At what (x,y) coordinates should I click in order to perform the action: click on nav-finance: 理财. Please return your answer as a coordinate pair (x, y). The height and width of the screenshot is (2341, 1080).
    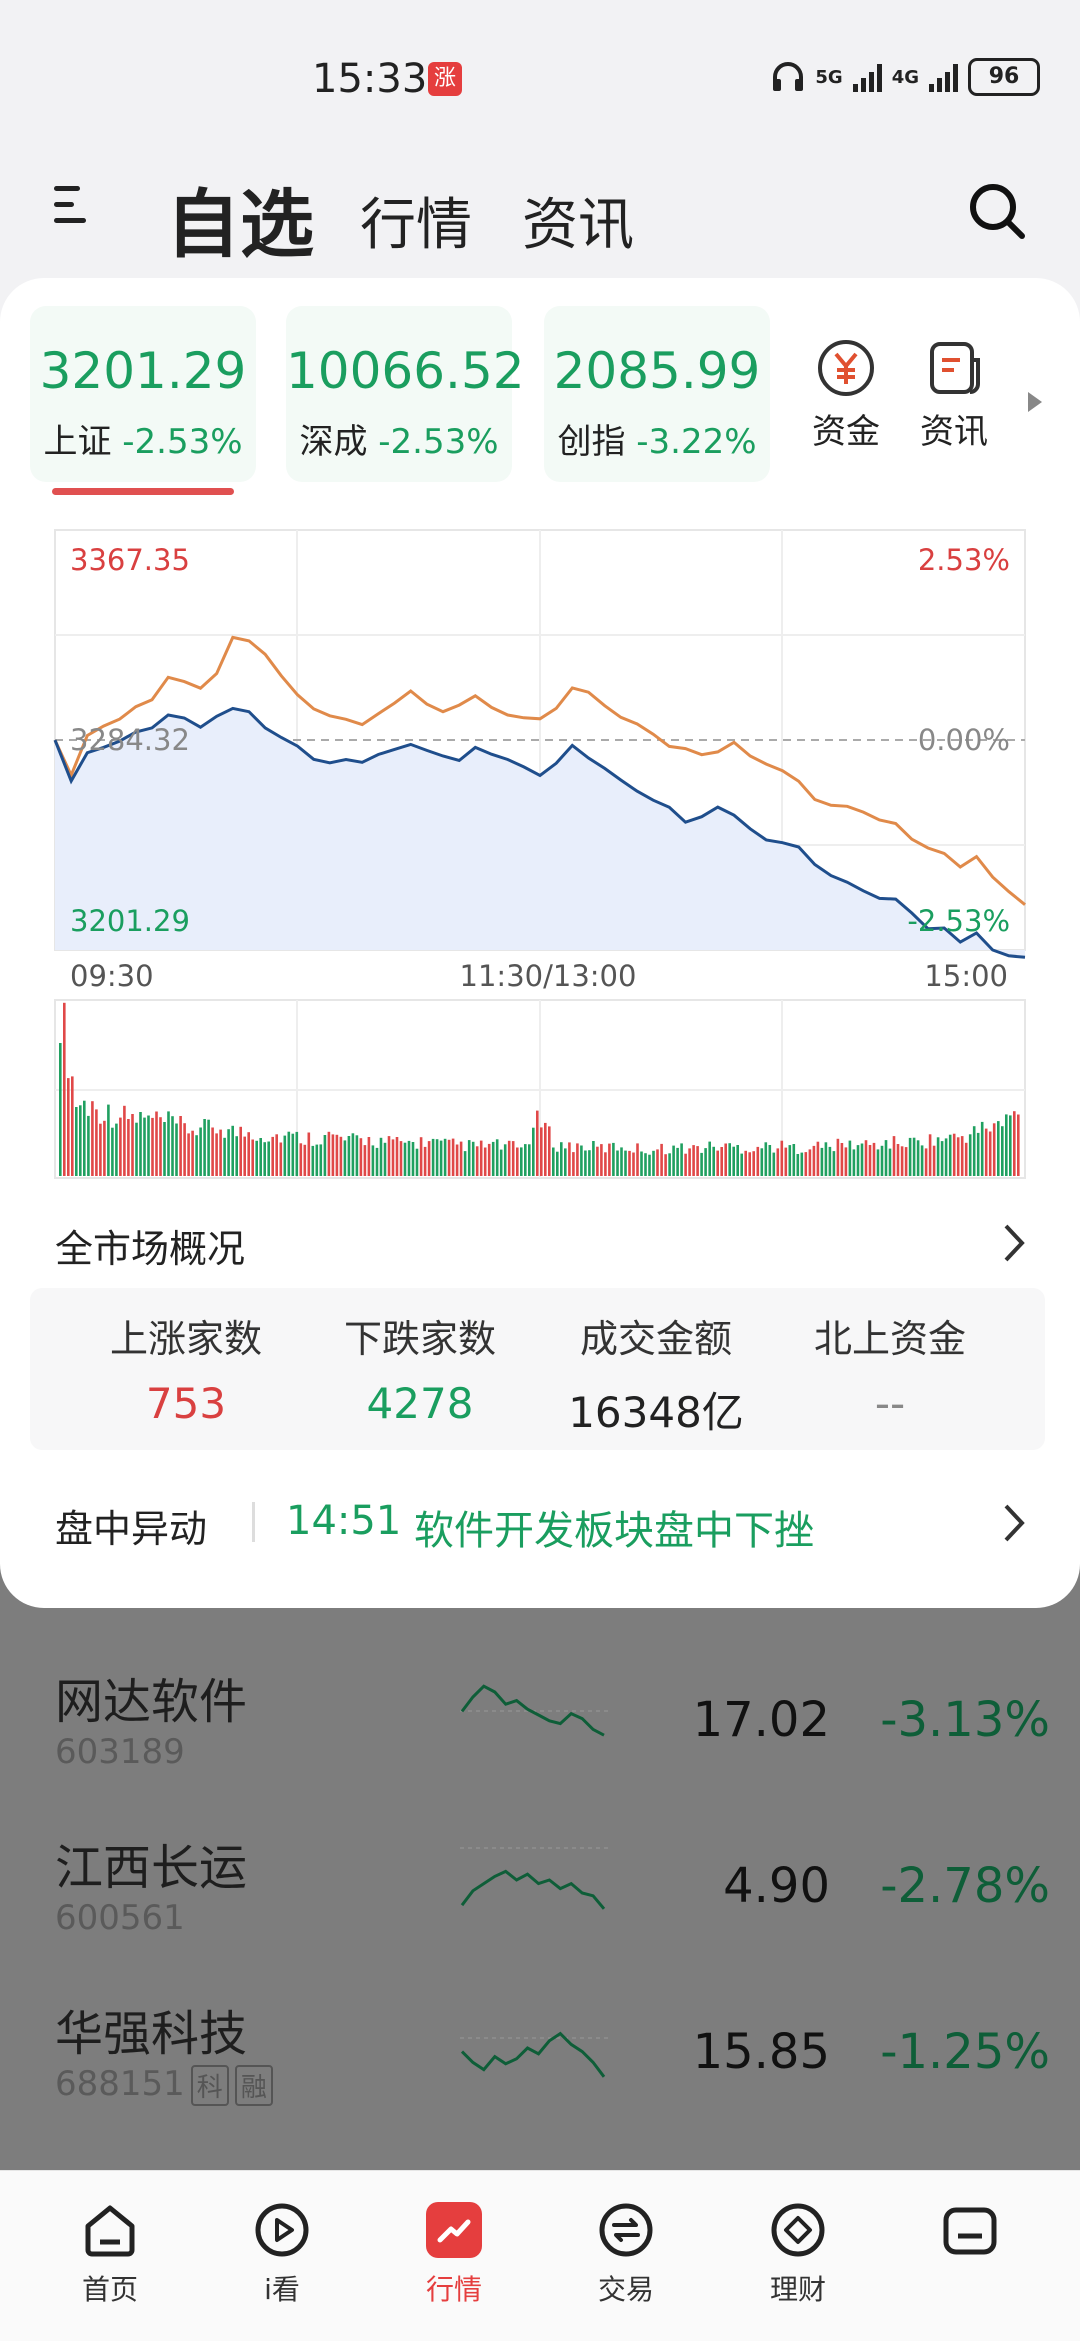
    Looking at the image, I should click on (798, 2254).